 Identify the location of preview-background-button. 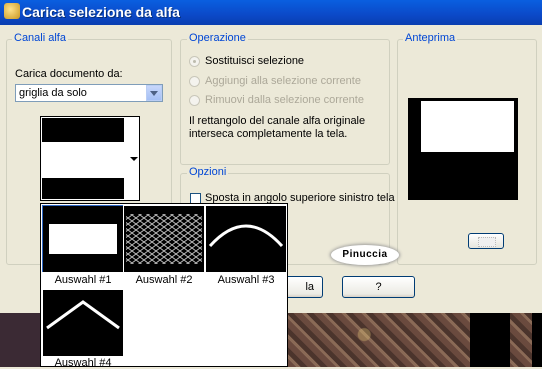
(486, 241).